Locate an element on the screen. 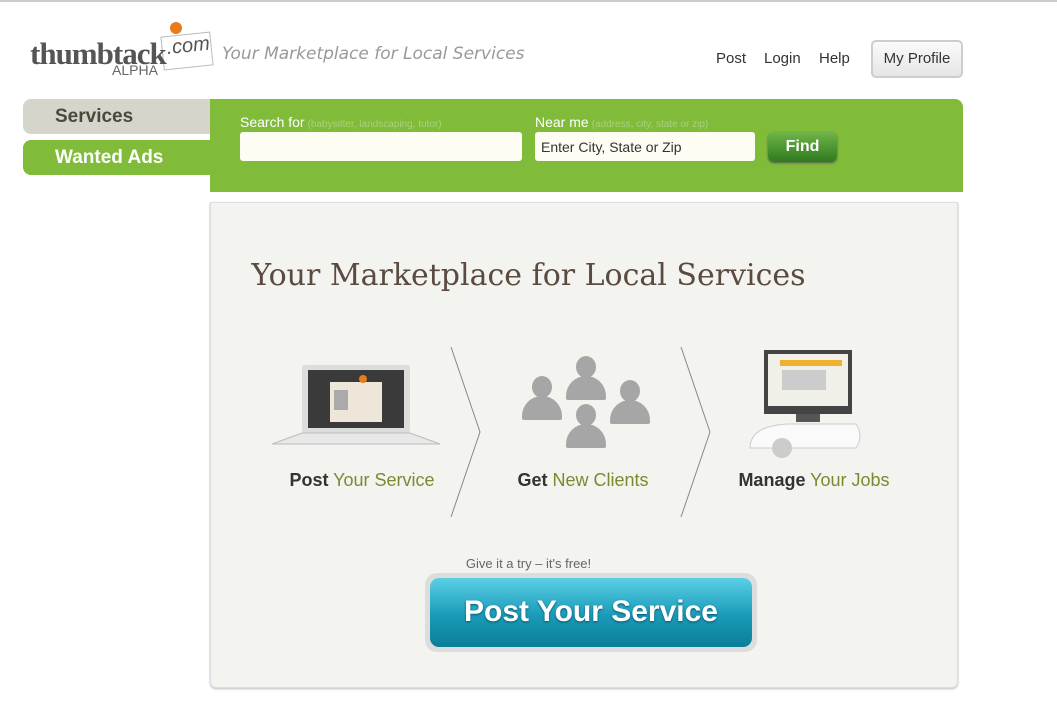 This screenshot has width=1057, height=709. people-icon is located at coordinates (587, 401).